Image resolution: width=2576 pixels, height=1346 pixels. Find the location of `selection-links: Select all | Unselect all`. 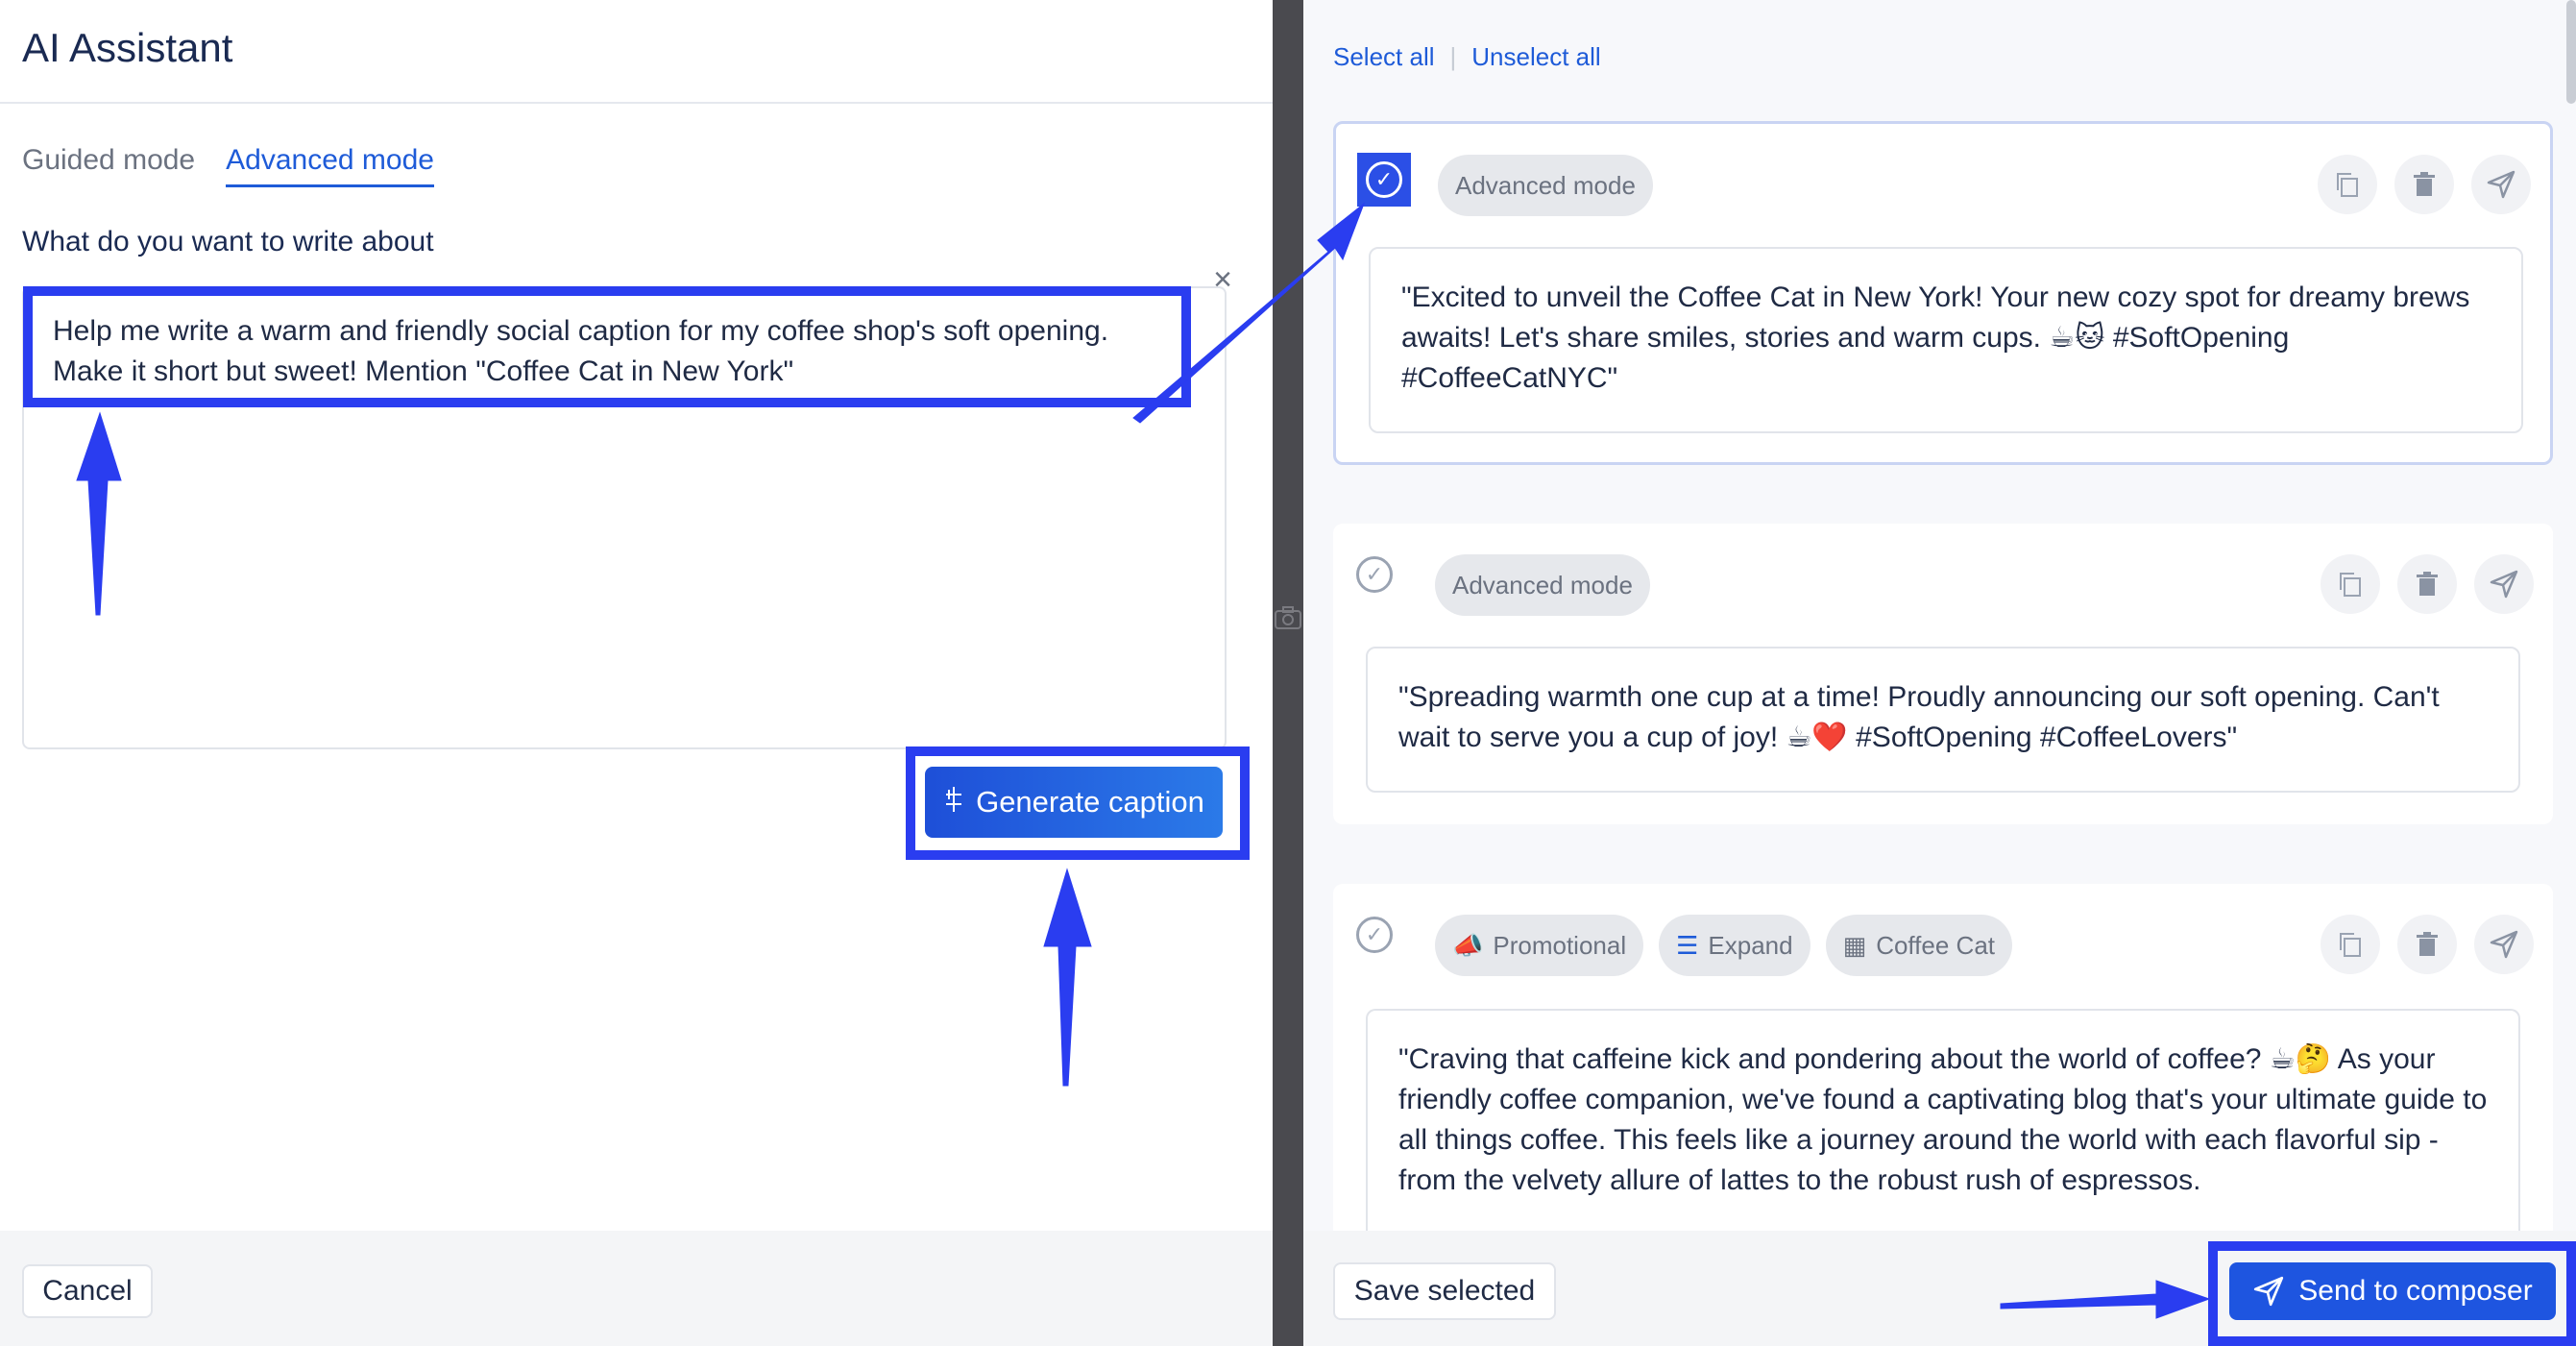

selection-links: Select all | Unselect all is located at coordinates (1467, 57).